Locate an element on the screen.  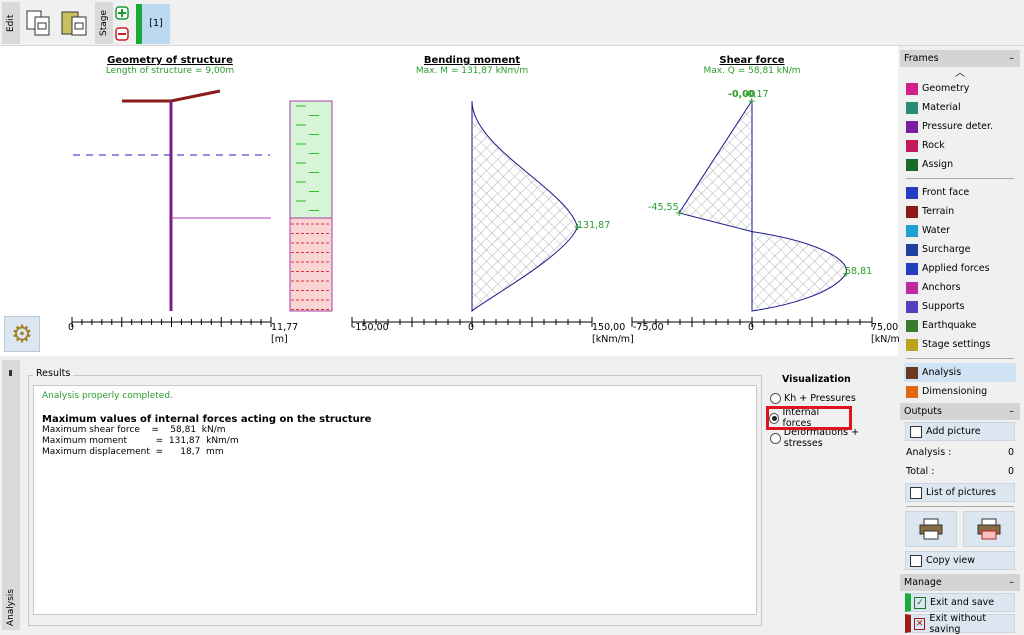
shear-axis-min: -75,00 is located at coordinates (648, 327).